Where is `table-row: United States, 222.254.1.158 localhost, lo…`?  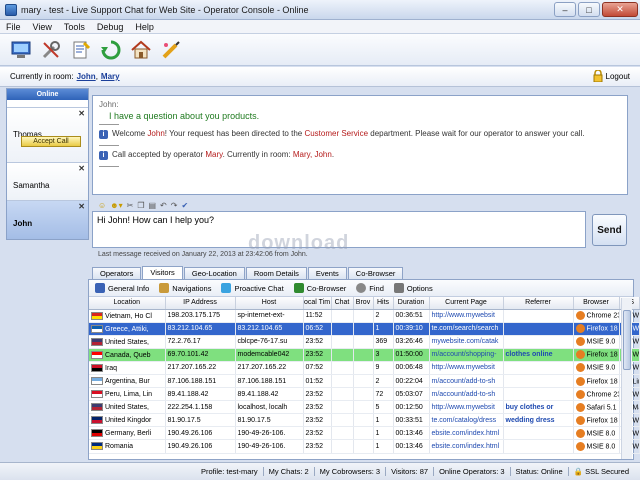
table-row: United States, 222.254.1.158 localhost, lo… is located at coordinates (364, 407).